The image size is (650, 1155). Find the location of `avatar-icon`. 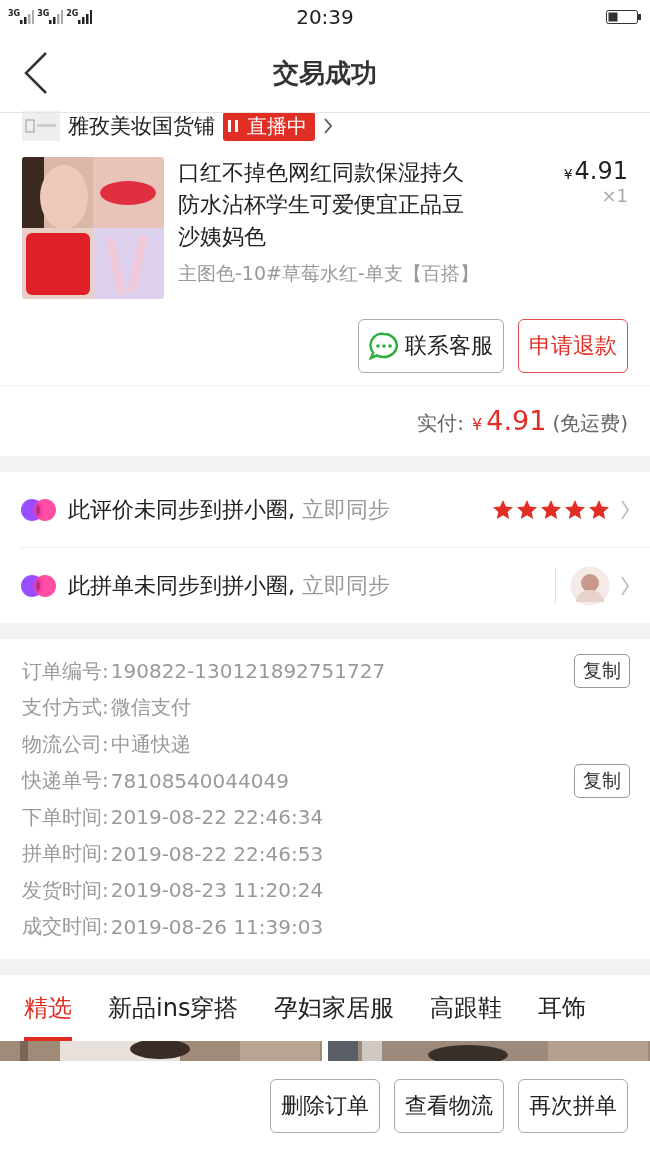

avatar-icon is located at coordinates (590, 585).